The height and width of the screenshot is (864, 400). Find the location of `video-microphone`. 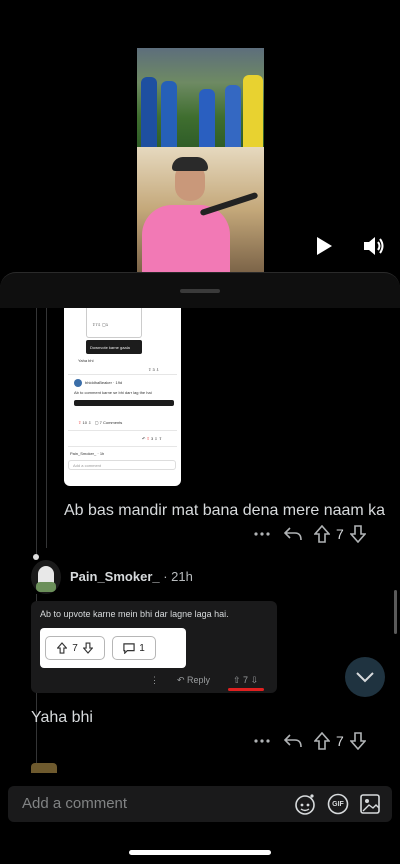

video-microphone is located at coordinates (229, 204).